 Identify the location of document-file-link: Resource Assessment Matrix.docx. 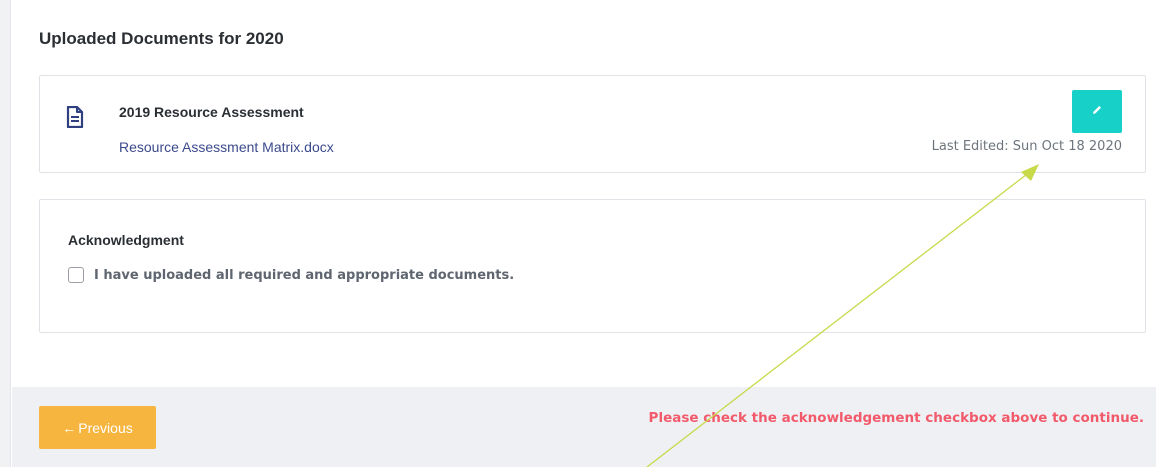
(226, 147).